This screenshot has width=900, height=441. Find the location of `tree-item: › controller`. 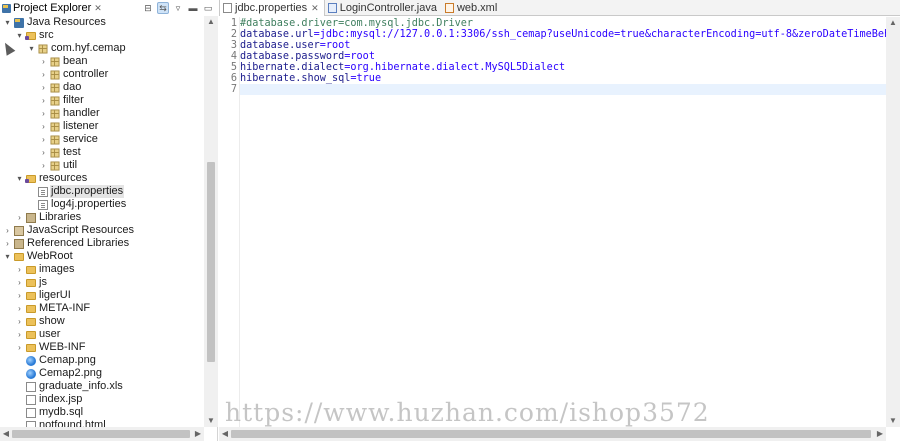

tree-item: › controller is located at coordinates (102, 74).